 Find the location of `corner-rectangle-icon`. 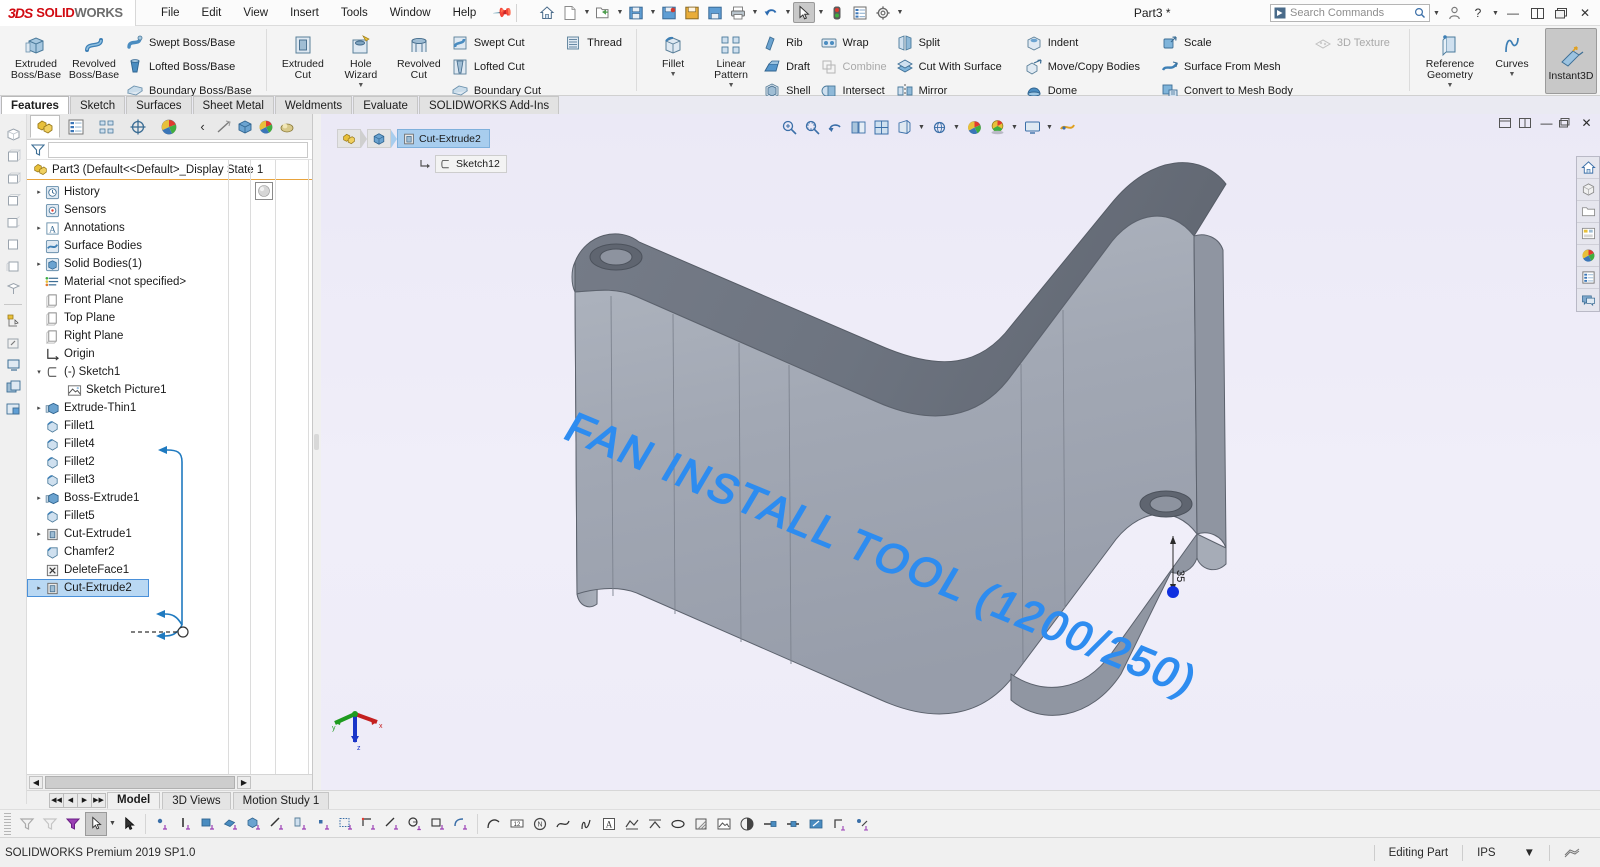

corner-rectangle-icon is located at coordinates (346, 824).